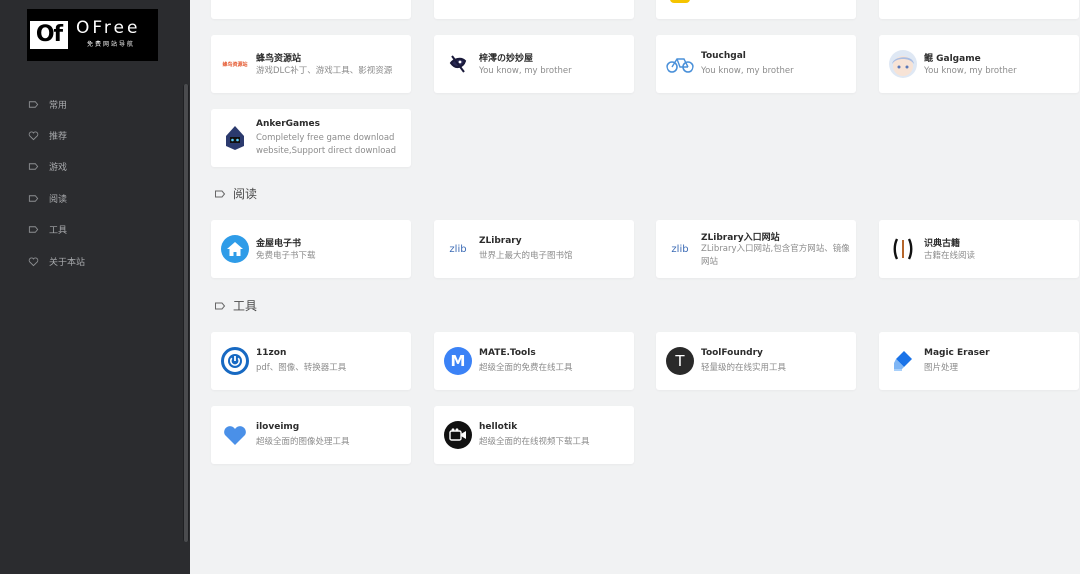 This screenshot has width=1080, height=574. What do you see at coordinates (111, 44) in the screenshot?
I see `logo-subtitle: 免费网站导航` at bounding box center [111, 44].